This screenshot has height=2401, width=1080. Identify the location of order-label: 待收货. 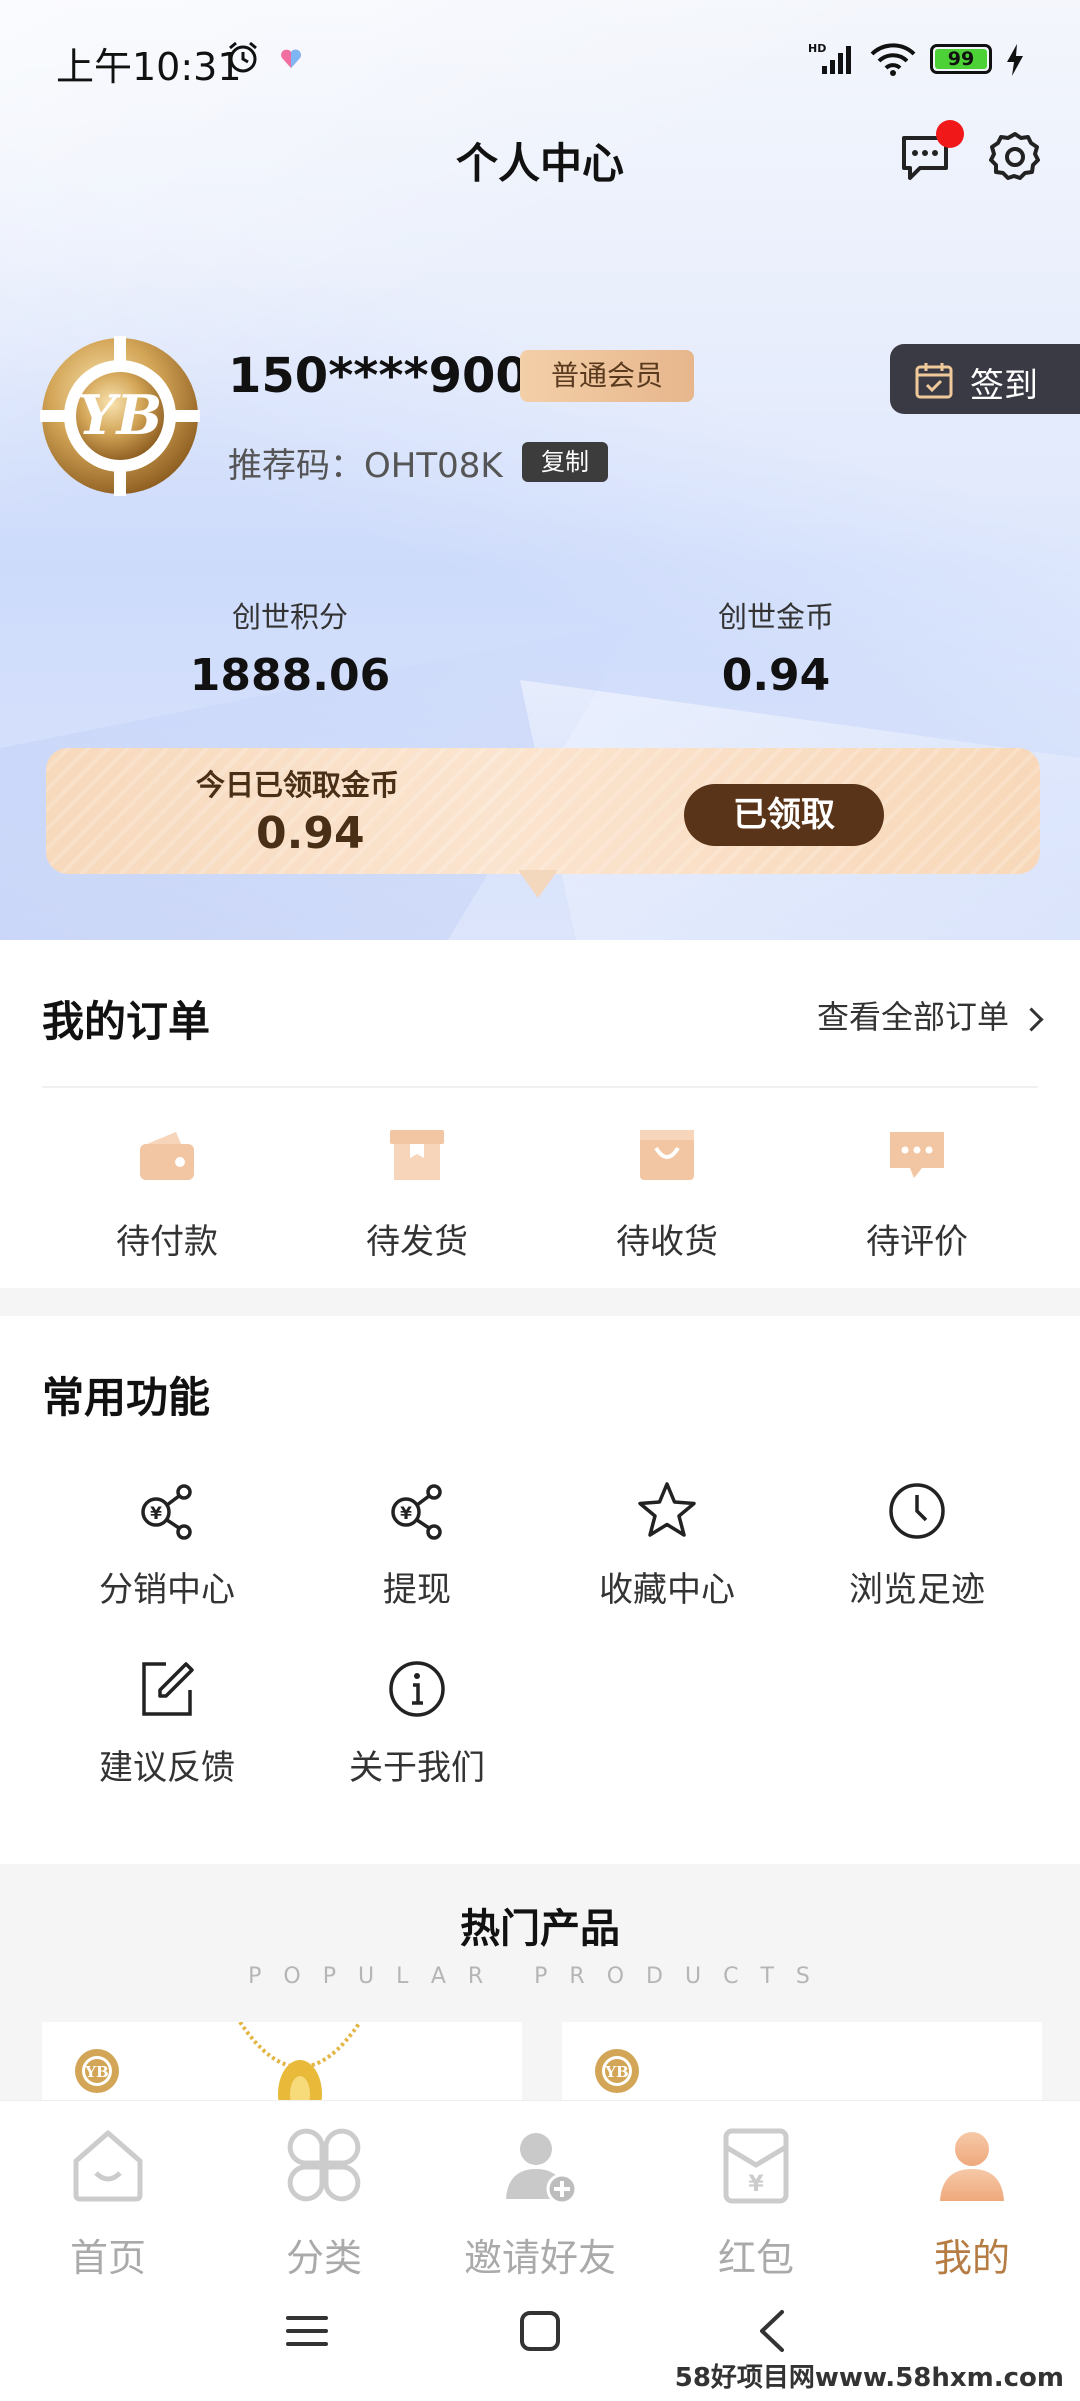
(667, 1242).